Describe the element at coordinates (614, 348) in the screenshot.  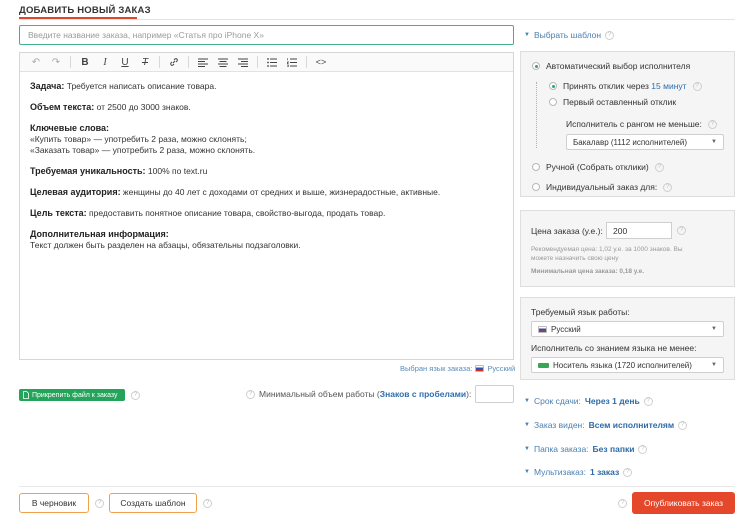
I see `language-level-label: Исполнитель со знанием языка не менее:` at that location.